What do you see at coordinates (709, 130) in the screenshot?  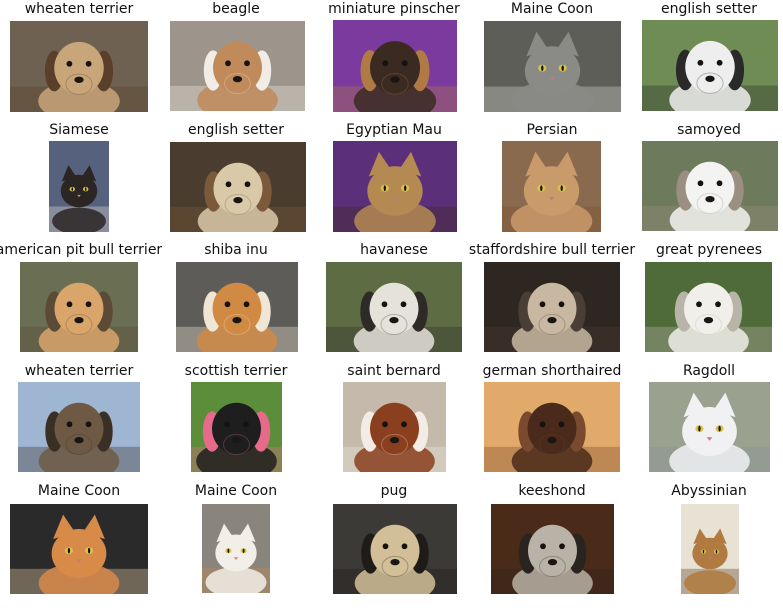 I see `image-caption: samoyed` at bounding box center [709, 130].